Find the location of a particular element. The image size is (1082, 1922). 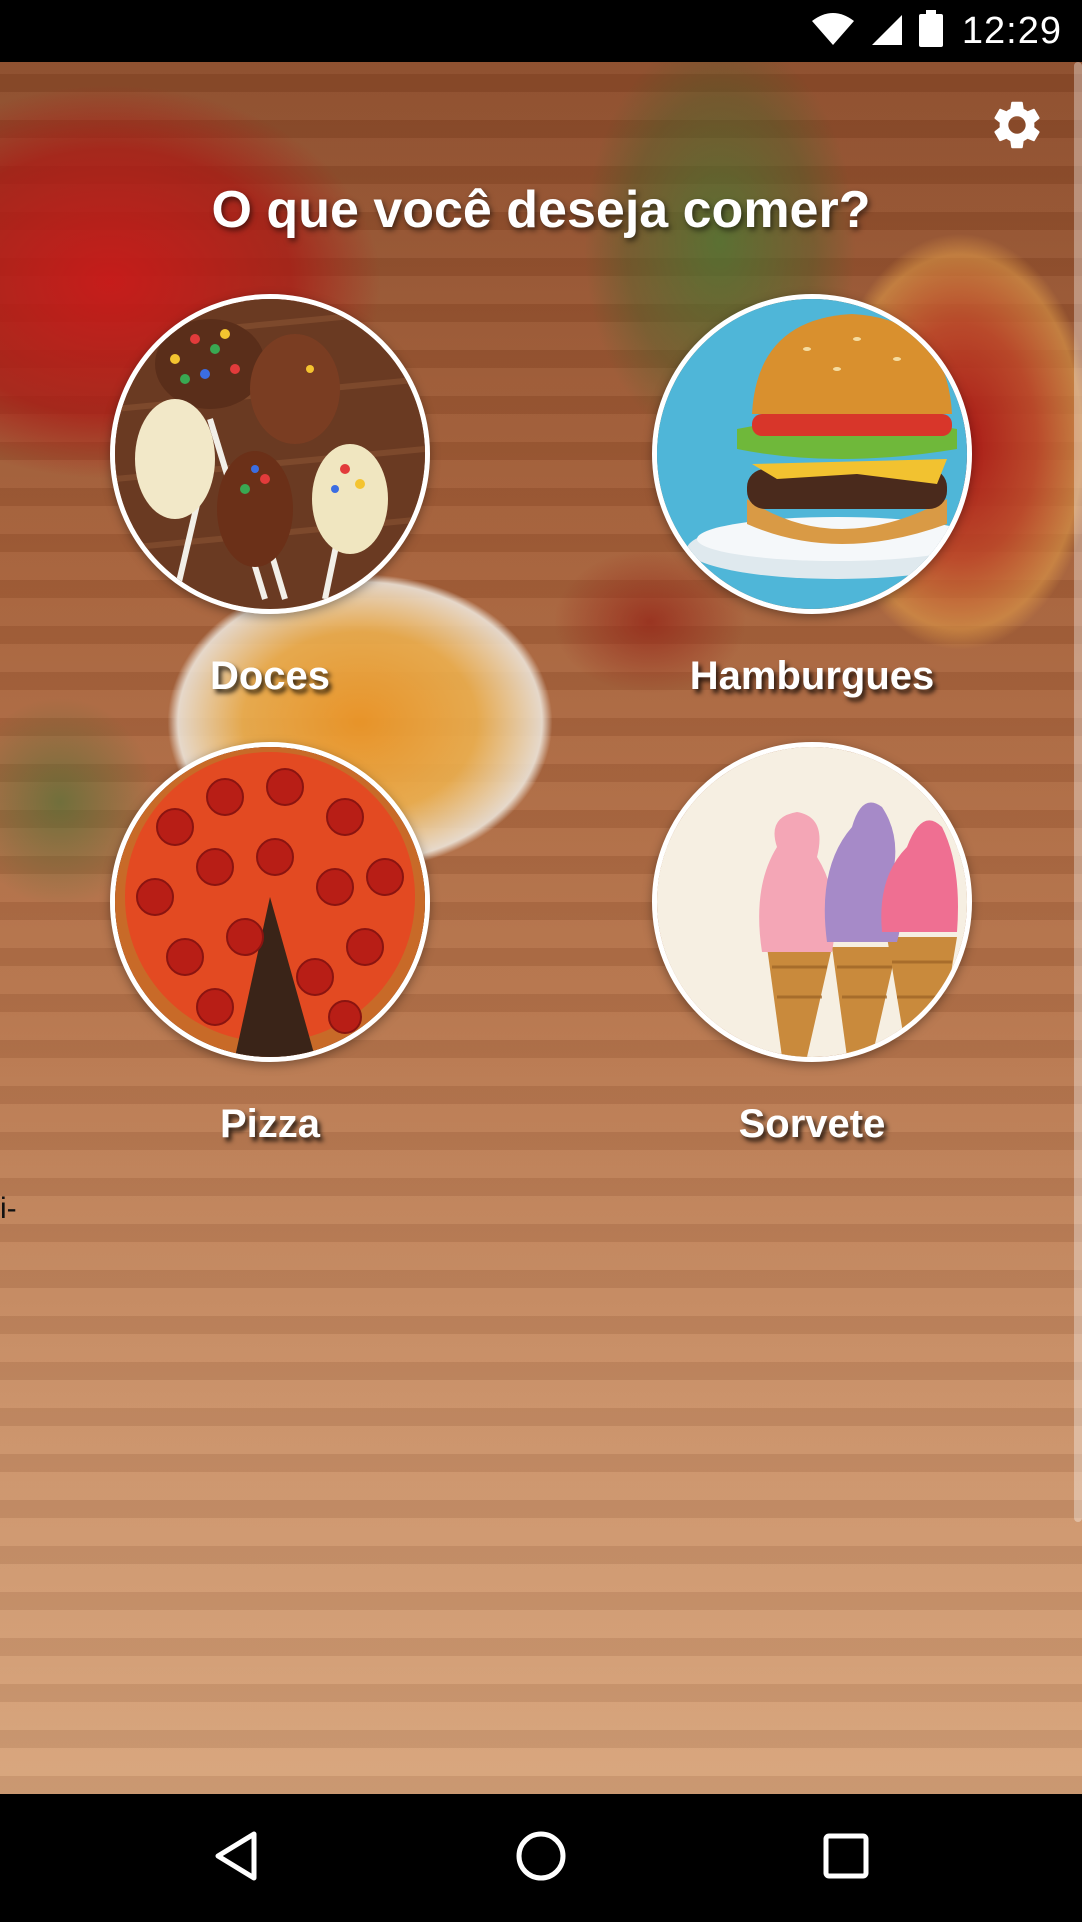

doces-image is located at coordinates (270, 454).